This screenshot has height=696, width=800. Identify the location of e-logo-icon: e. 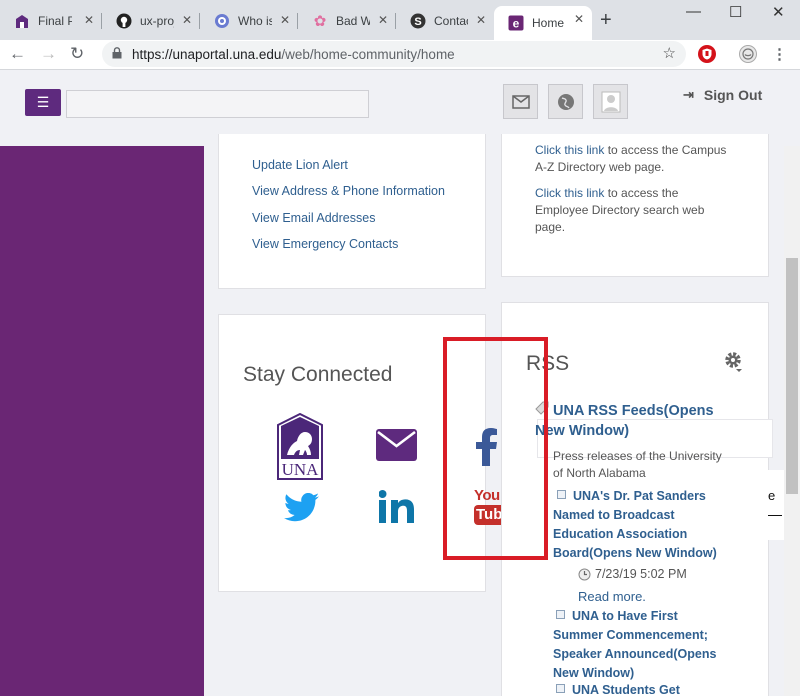
(516, 23).